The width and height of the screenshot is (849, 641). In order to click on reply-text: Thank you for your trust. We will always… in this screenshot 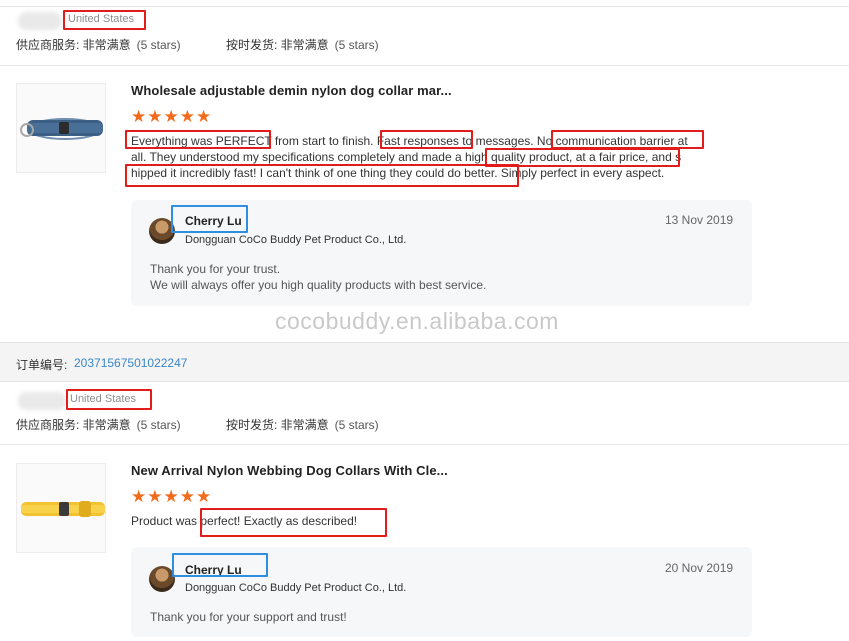, I will do `click(318, 277)`.